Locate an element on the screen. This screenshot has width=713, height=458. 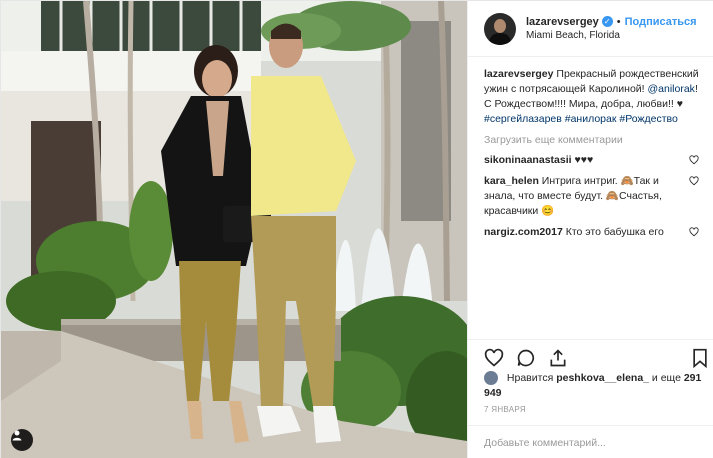
heart-icon is located at coordinates (494, 358).